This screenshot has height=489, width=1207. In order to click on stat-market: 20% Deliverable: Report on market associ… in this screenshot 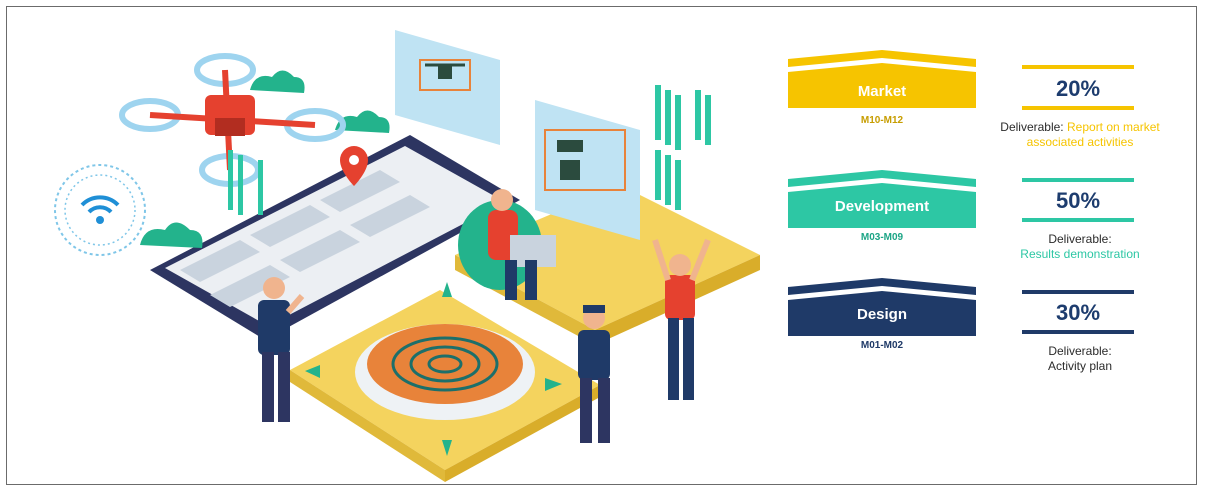, I will do `click(1095, 112)`.